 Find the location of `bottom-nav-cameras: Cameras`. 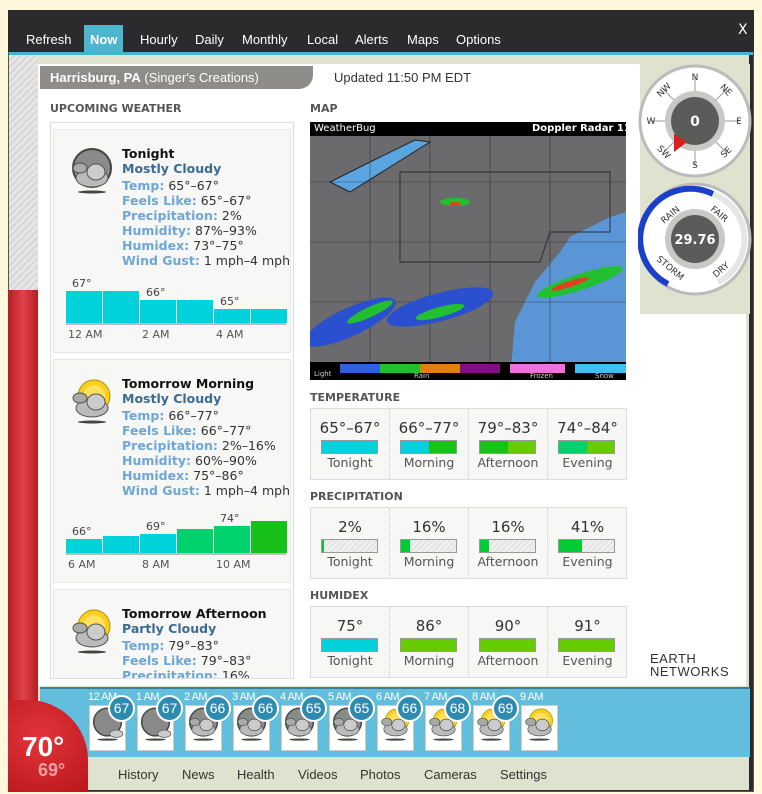

bottom-nav-cameras: Cameras is located at coordinates (450, 774).